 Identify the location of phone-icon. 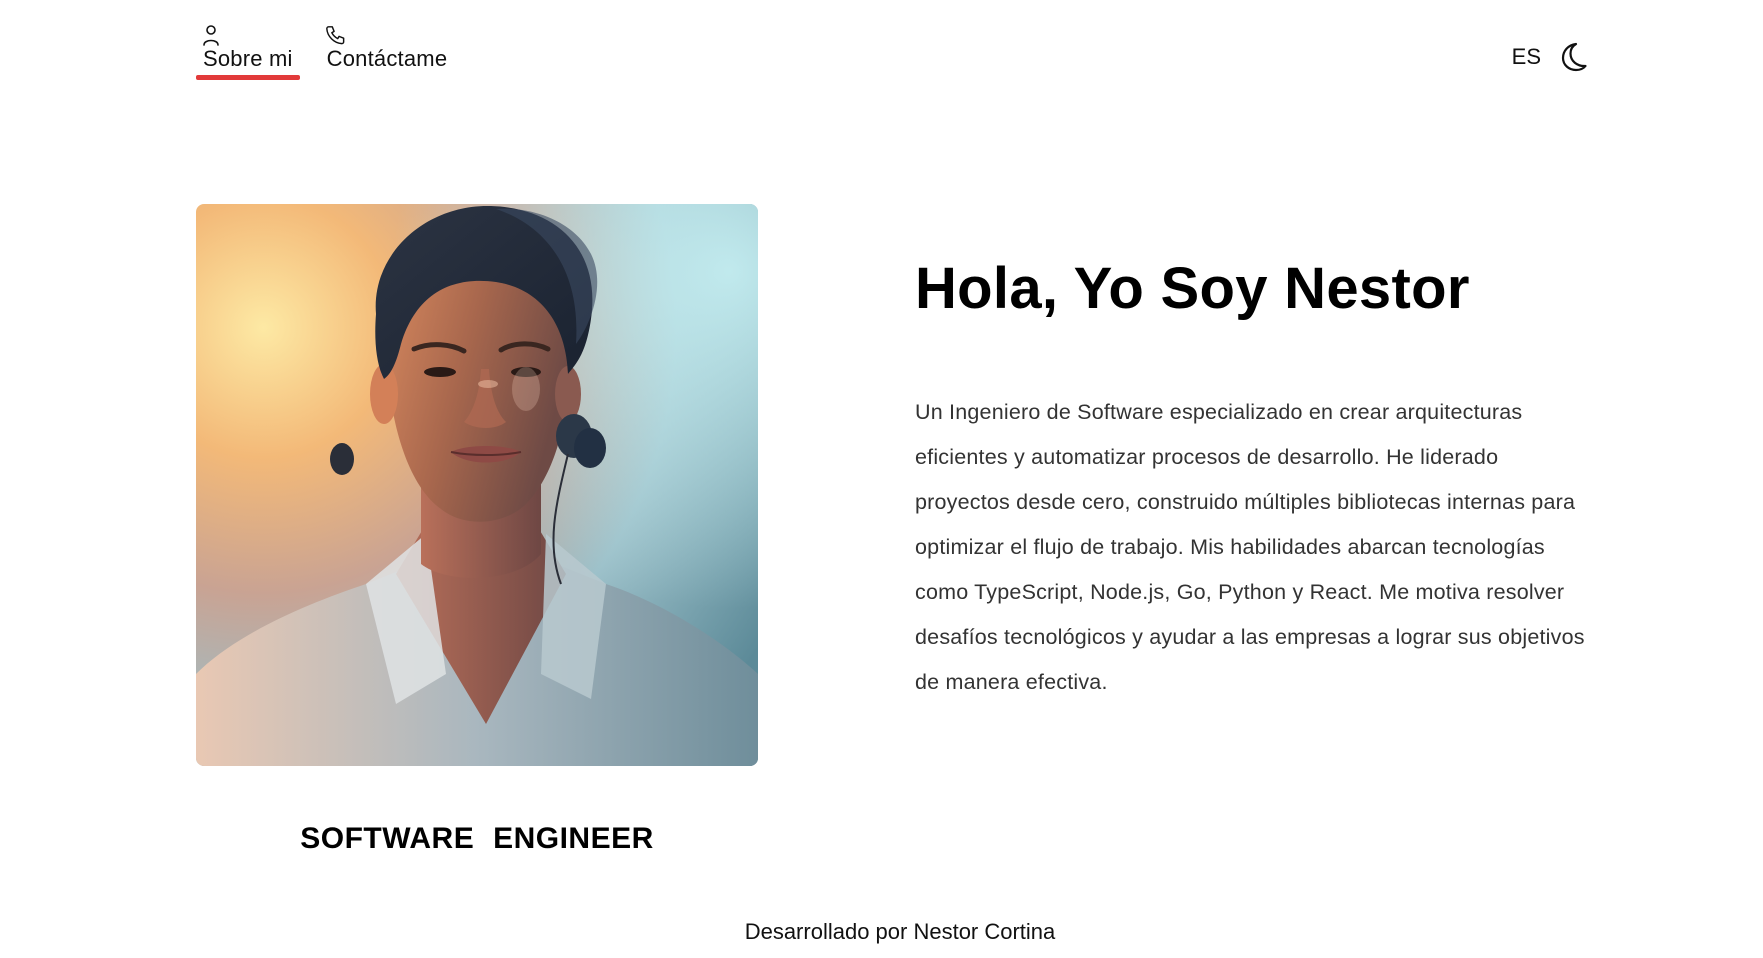
(335, 35).